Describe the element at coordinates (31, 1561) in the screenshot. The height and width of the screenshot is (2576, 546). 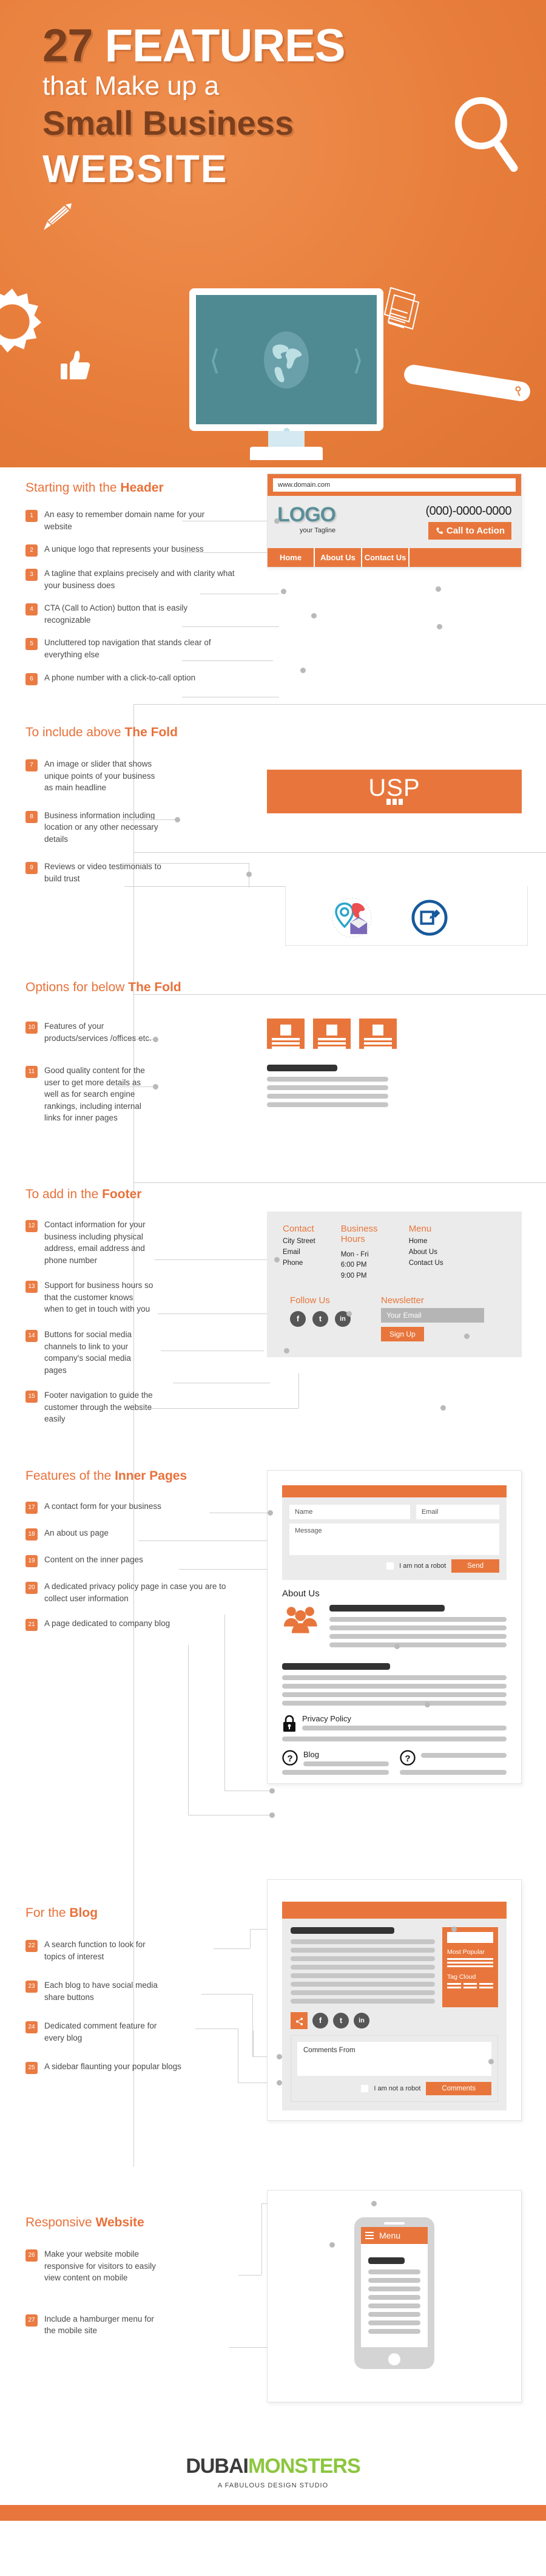
I see `feature-number: 19` at that location.